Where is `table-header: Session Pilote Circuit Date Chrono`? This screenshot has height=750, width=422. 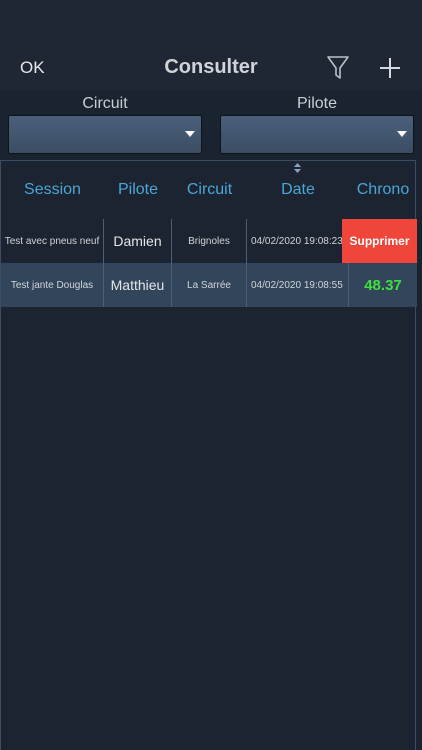 table-header: Session Pilote Circuit Date Chrono is located at coordinates (209, 190).